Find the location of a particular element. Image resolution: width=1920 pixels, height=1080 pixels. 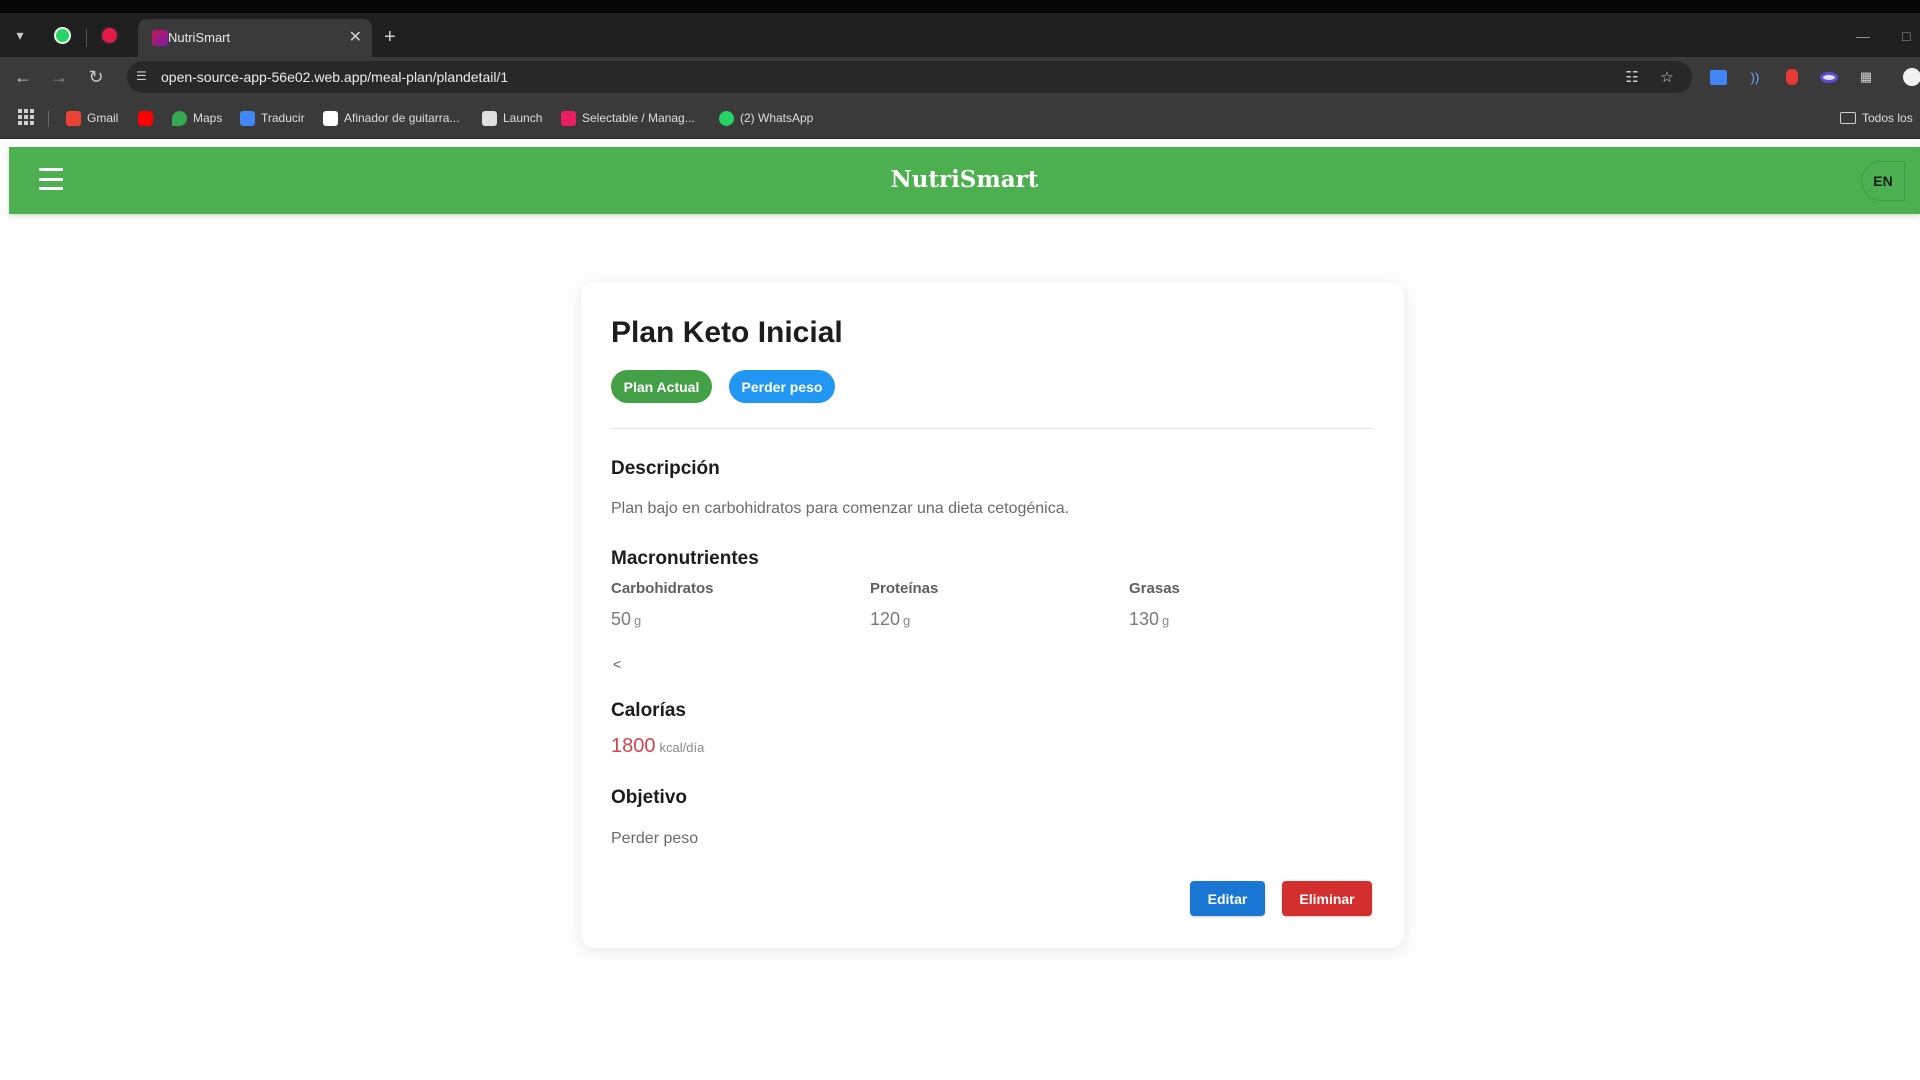

extensions-puzzle-icon: ▦ is located at coordinates (1866, 77).